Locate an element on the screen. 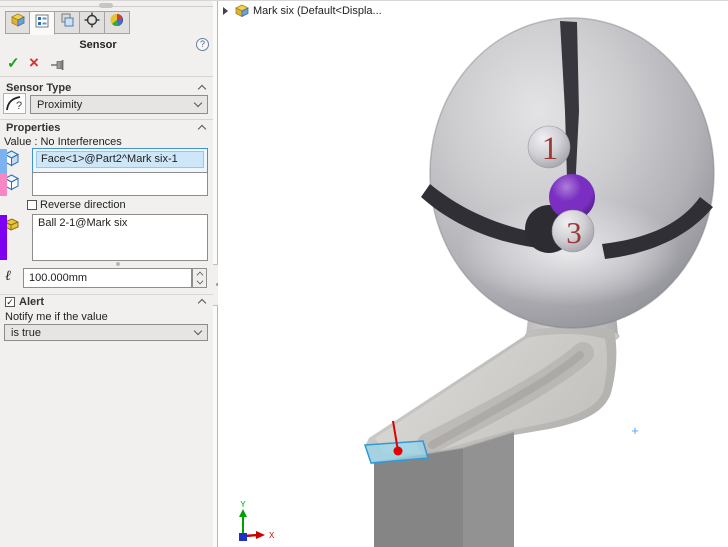 This screenshot has width=728, height=547. dimxpert-crosshair-icon is located at coordinates (92, 22).